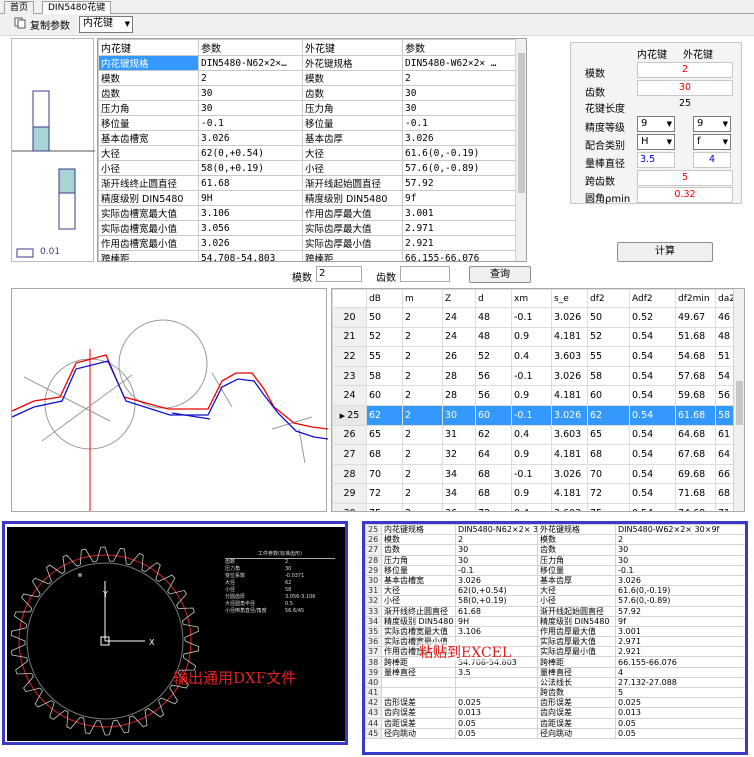 The height and width of the screenshot is (757, 754). What do you see at coordinates (148, 47) in the screenshot?
I see `column-header: 内花键` at bounding box center [148, 47].